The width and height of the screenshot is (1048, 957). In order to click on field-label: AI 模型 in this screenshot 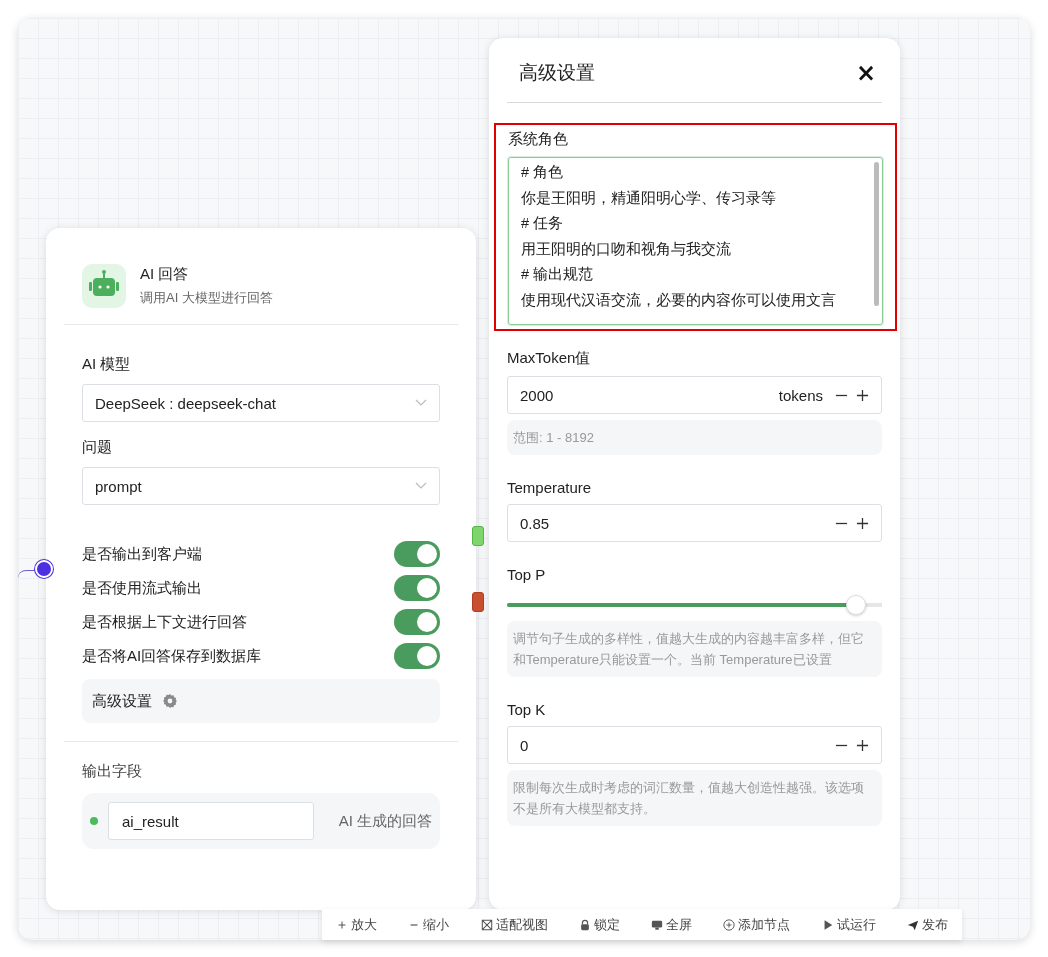, I will do `click(107, 364)`.